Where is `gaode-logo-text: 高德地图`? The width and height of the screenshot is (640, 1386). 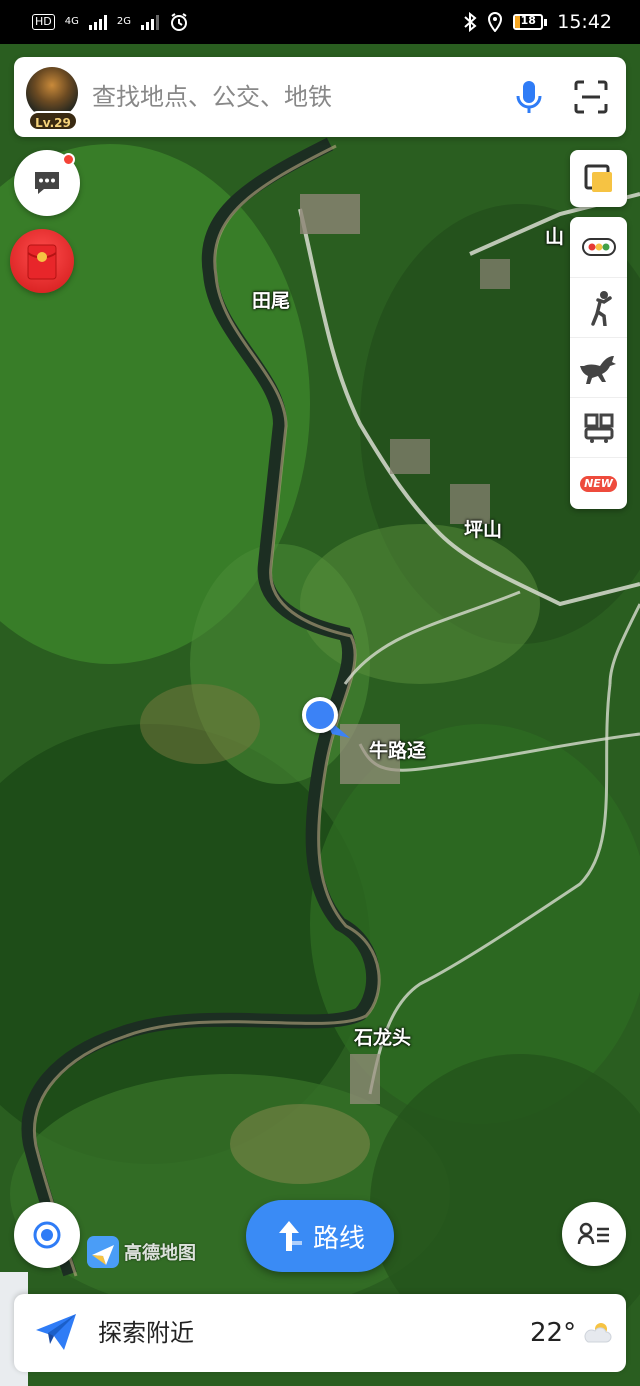 gaode-logo-text: 高德地图 is located at coordinates (160, 1253).